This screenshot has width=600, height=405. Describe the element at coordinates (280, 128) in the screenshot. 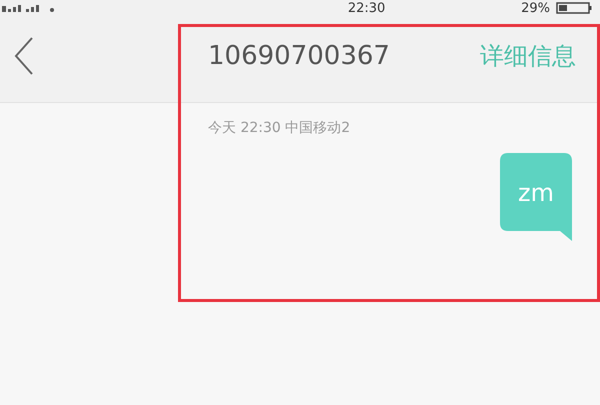

I see `message-timestamp: 今天 22:30 中国移动2` at that location.